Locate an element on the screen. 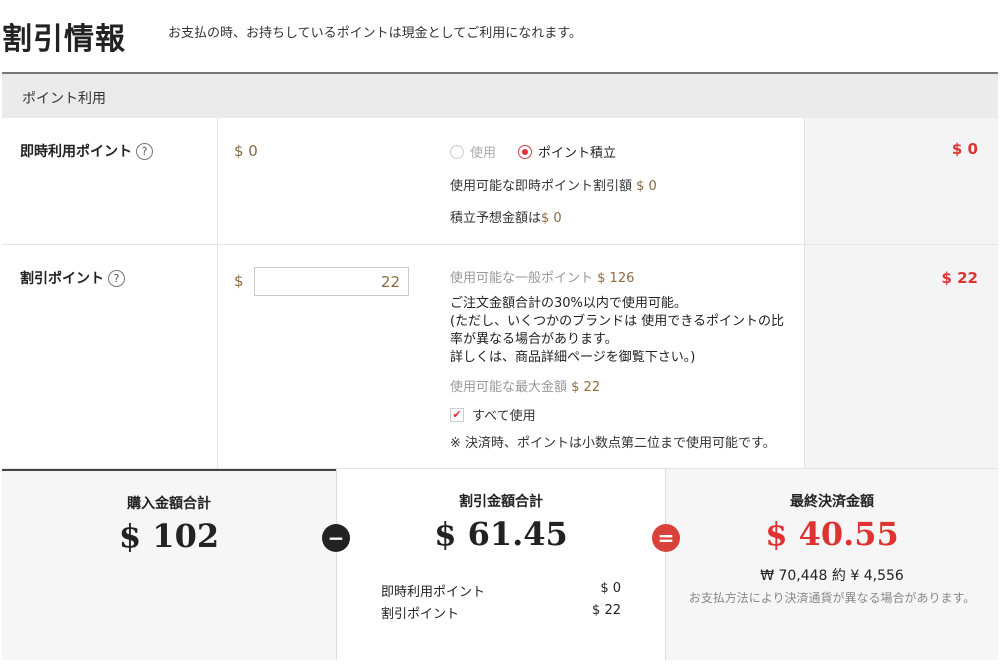 Image resolution: width=1000 pixels, height=672 pixels. page-title: 割引情報 is located at coordinates (64, 39).